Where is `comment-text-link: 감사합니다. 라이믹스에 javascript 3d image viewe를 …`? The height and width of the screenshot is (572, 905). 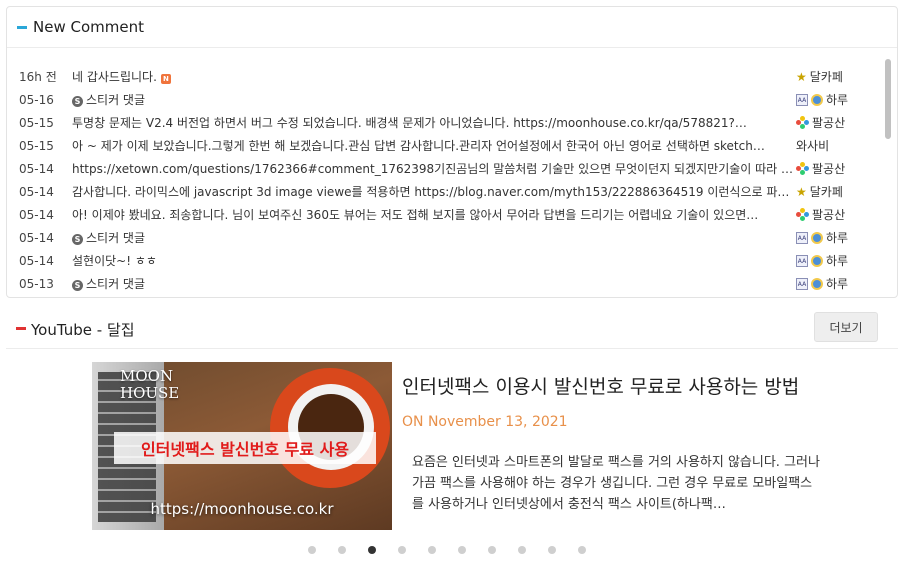 comment-text-link: 감사합니다. 라이믹스에 javascript 3d image viewe를 … is located at coordinates (434, 191).